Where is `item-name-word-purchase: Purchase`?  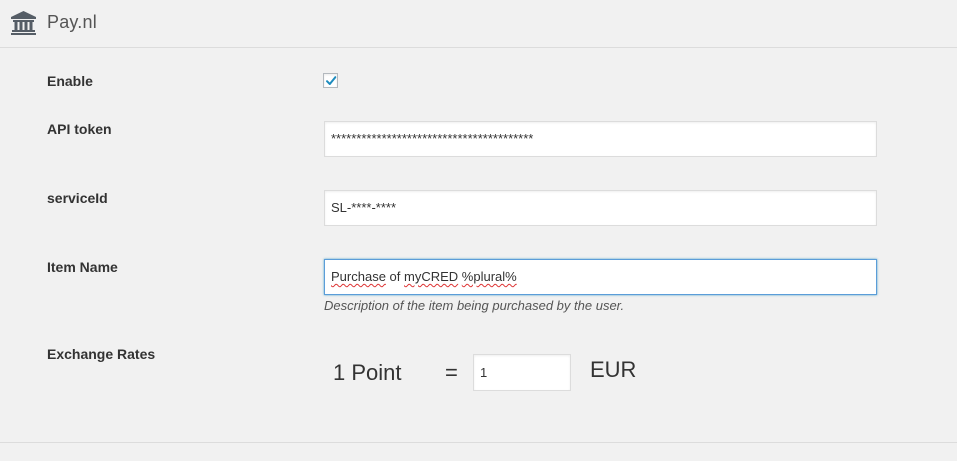 item-name-word-purchase: Purchase is located at coordinates (358, 276).